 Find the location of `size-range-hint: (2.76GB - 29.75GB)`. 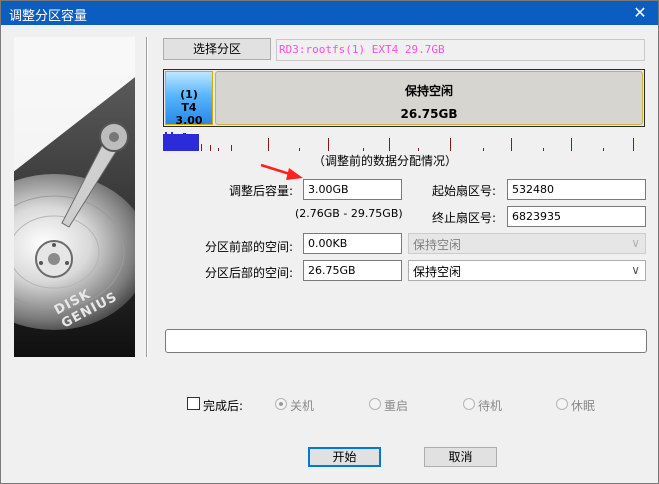

size-range-hint: (2.76GB - 29.75GB) is located at coordinates (349, 213).